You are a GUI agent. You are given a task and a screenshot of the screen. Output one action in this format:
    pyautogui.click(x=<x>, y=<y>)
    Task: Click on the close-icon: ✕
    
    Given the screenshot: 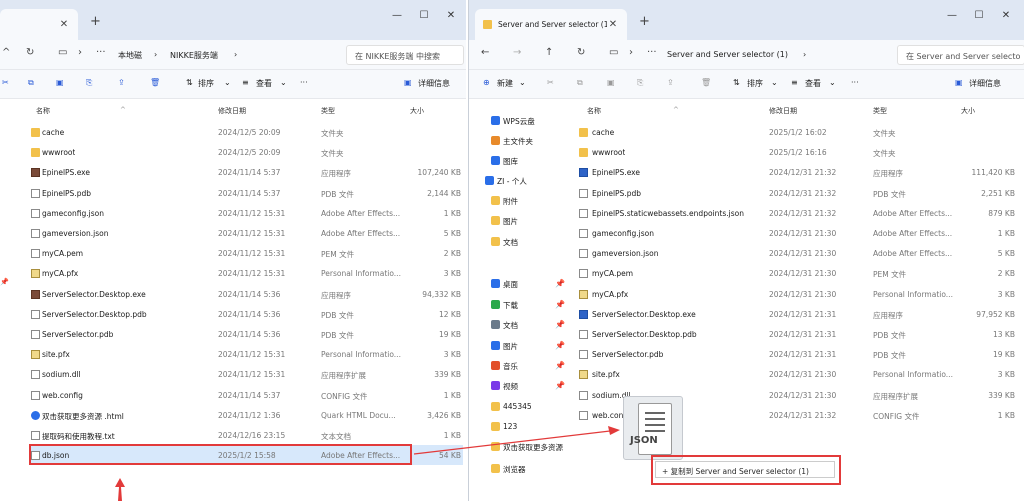 What is the action you would take?
    pyautogui.click(x=64, y=24)
    